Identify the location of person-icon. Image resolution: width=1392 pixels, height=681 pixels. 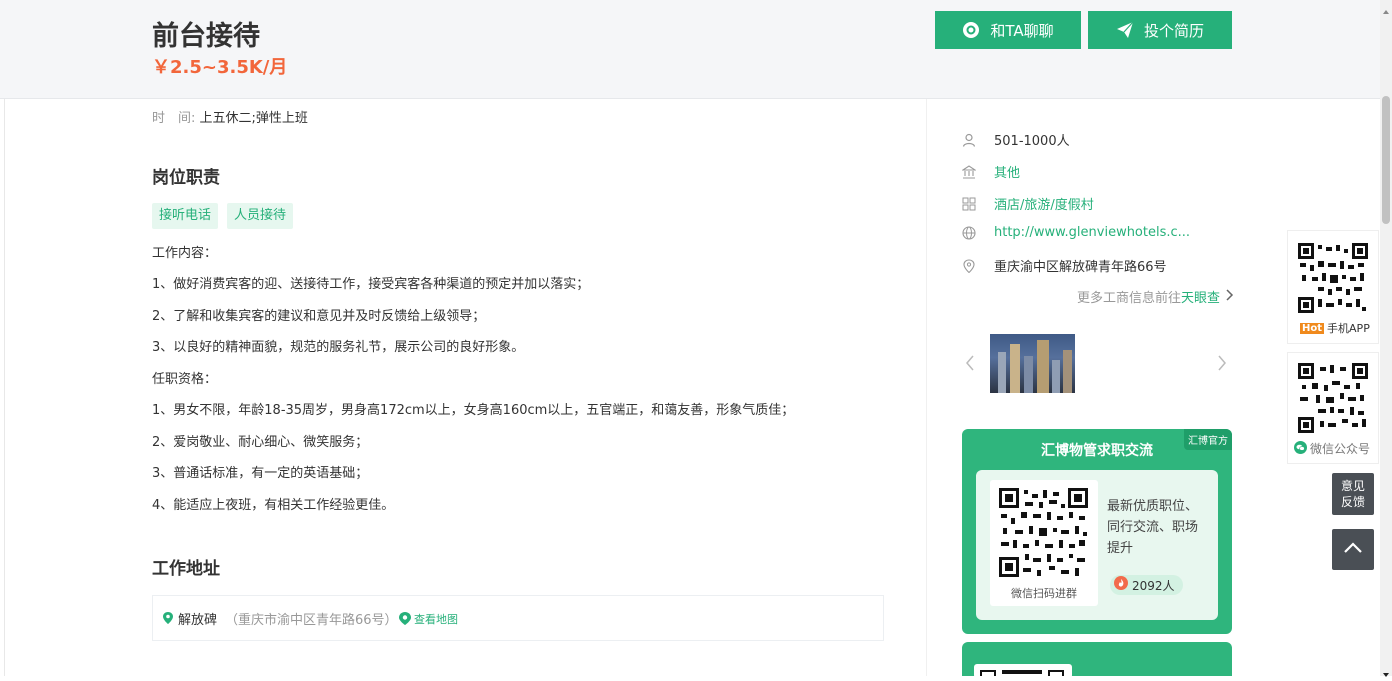
(969, 140).